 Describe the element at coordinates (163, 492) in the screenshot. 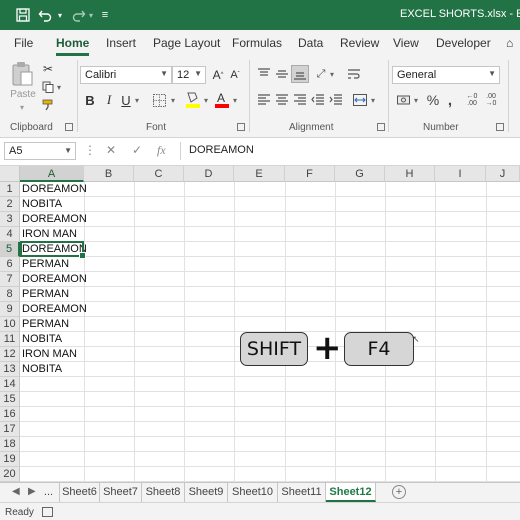

I see `sheet-tab-sheet8: Sheet8` at that location.